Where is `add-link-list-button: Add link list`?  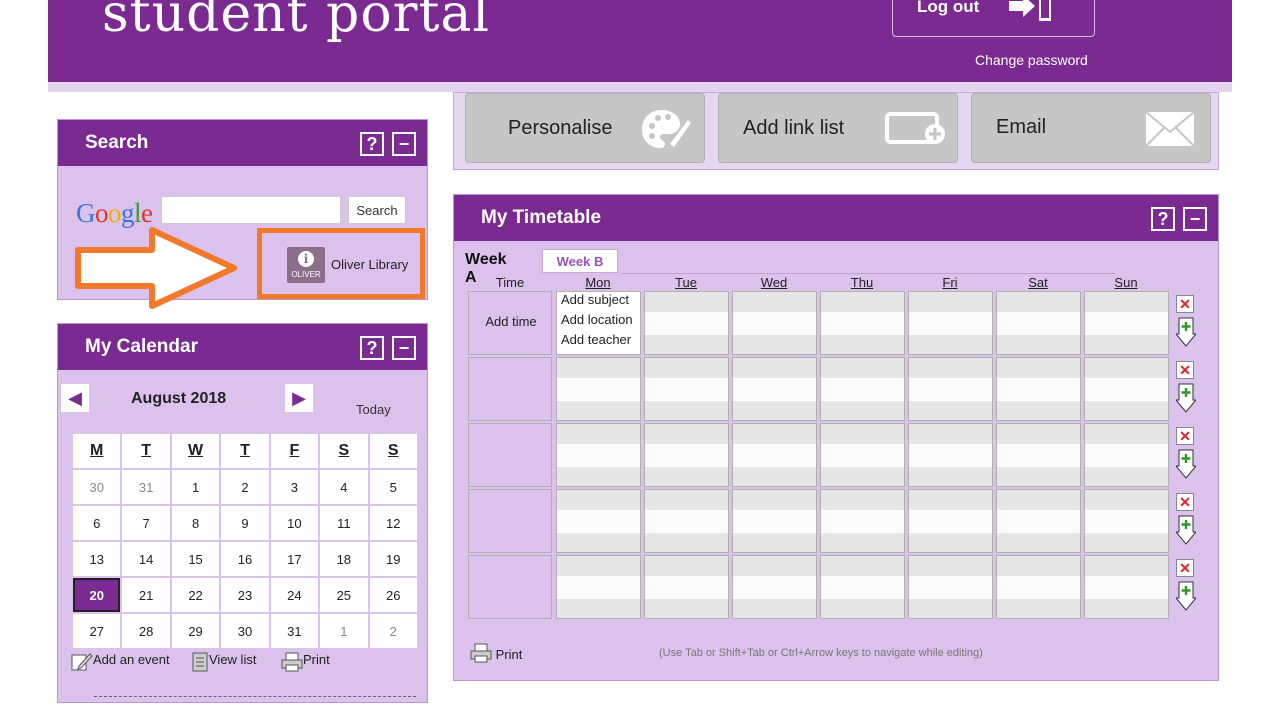
add-link-list-button: Add link list is located at coordinates (838, 128).